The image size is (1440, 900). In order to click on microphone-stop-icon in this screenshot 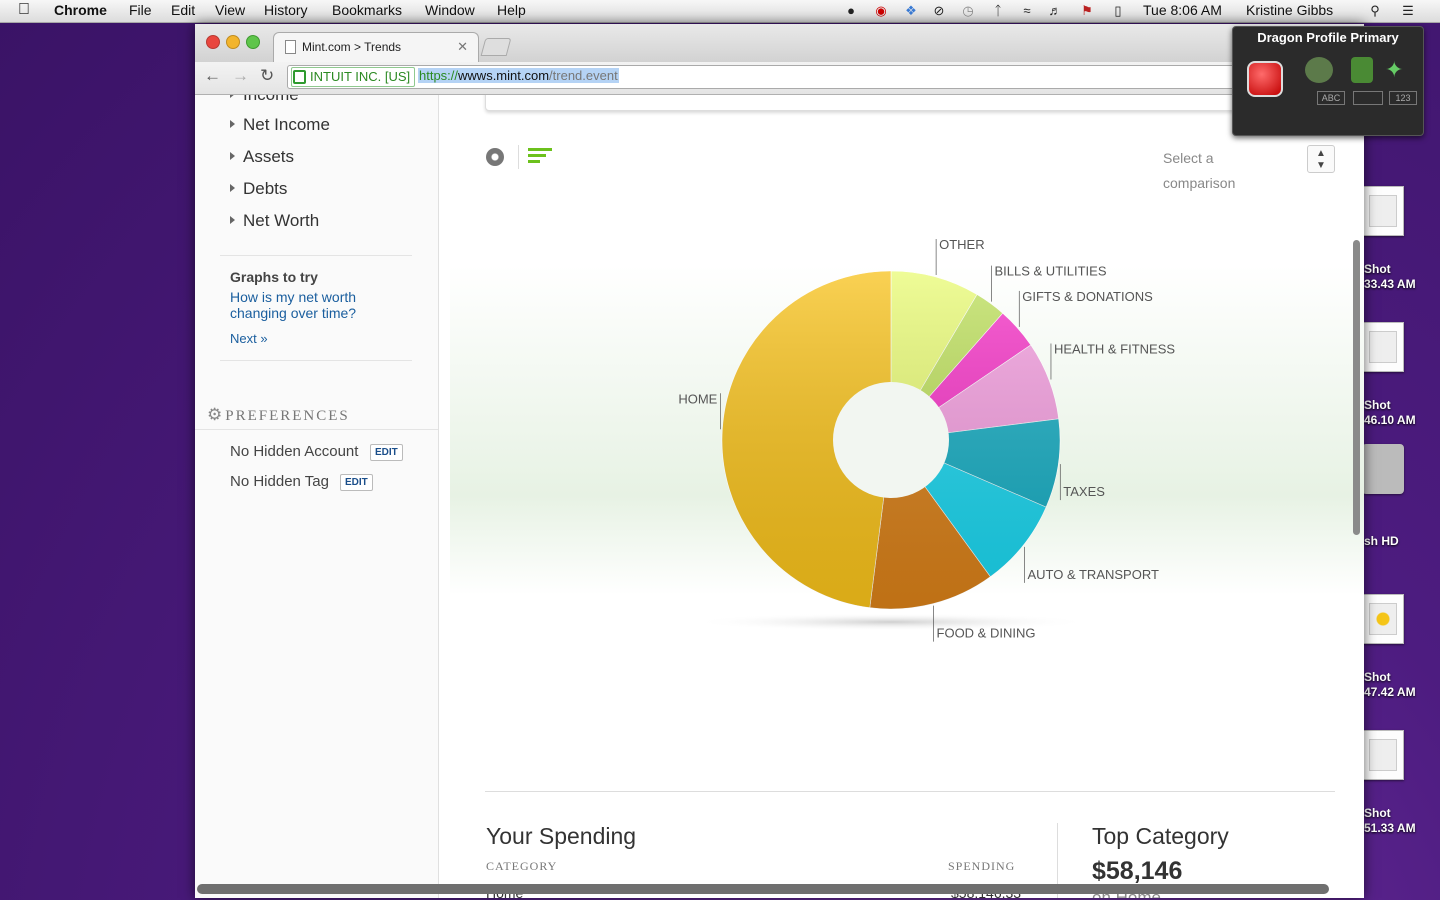, I will do `click(1265, 79)`.